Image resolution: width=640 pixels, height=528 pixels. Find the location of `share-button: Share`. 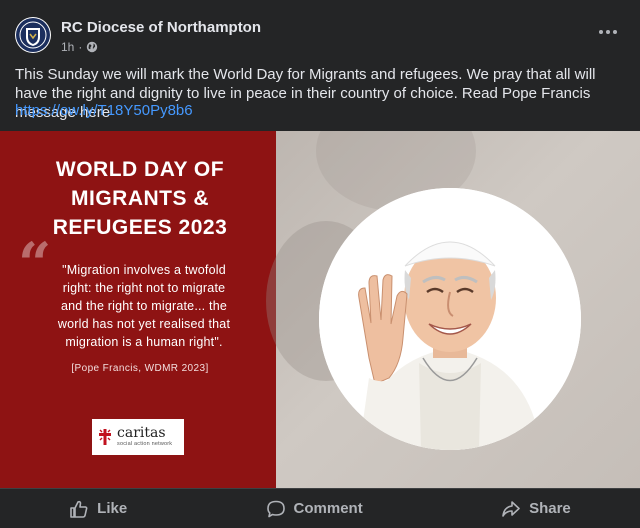

share-button: Share is located at coordinates (536, 509).